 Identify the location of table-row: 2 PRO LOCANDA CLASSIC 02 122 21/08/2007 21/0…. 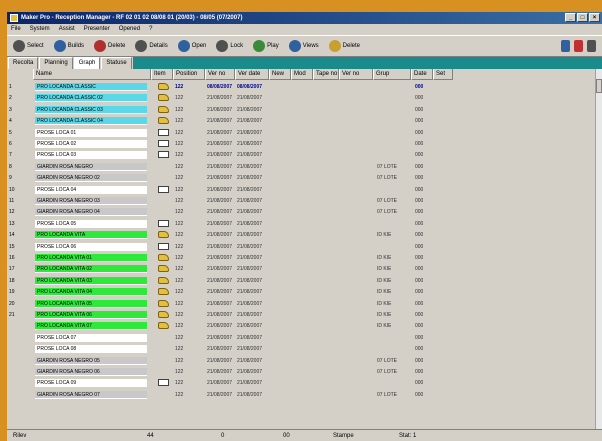
(301, 98).